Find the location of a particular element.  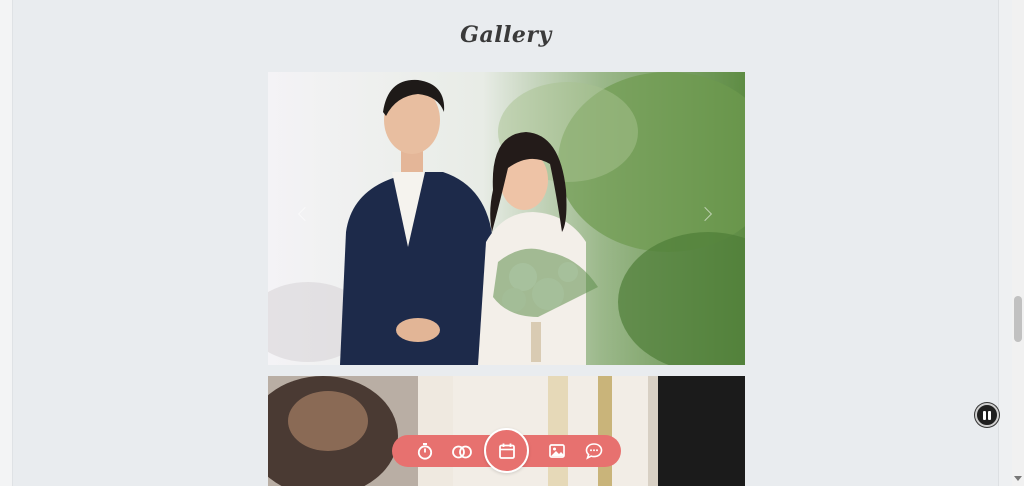

music-pause-button is located at coordinates (987, 415).